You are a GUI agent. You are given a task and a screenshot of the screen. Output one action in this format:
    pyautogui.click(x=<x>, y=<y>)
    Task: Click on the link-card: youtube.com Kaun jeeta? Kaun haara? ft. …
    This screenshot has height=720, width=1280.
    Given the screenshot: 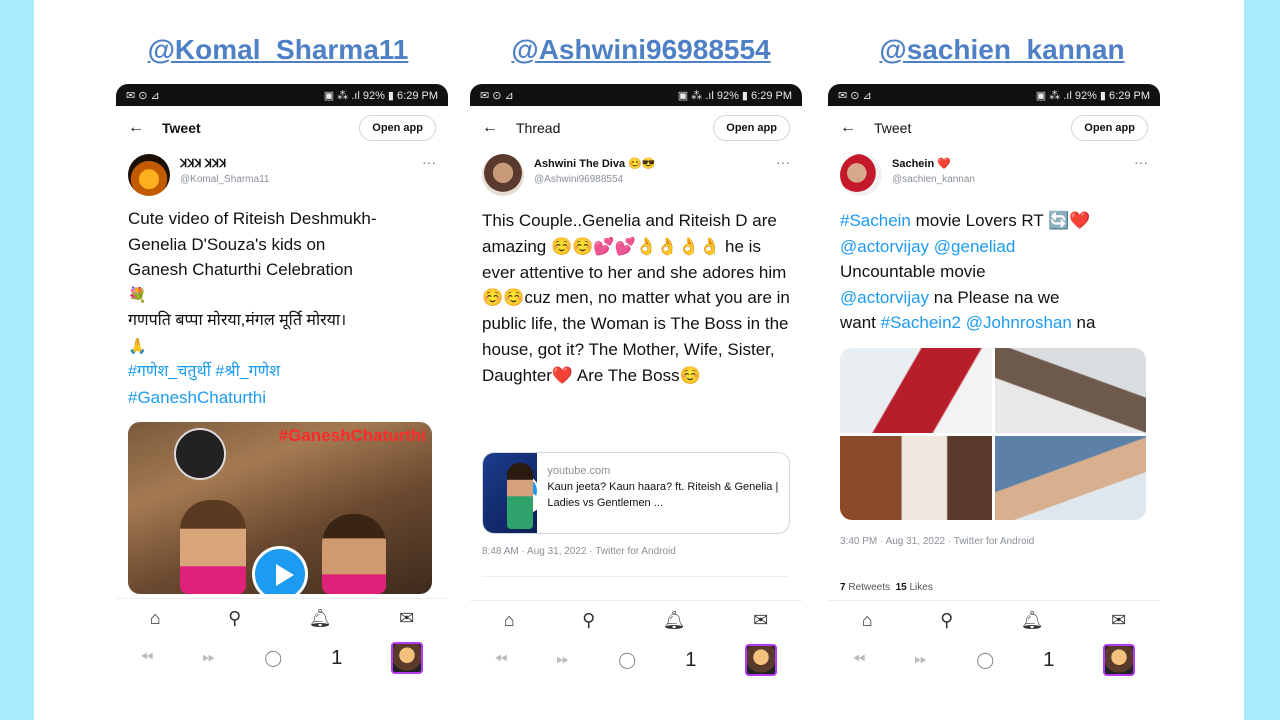 What is the action you would take?
    pyautogui.click(x=636, y=493)
    